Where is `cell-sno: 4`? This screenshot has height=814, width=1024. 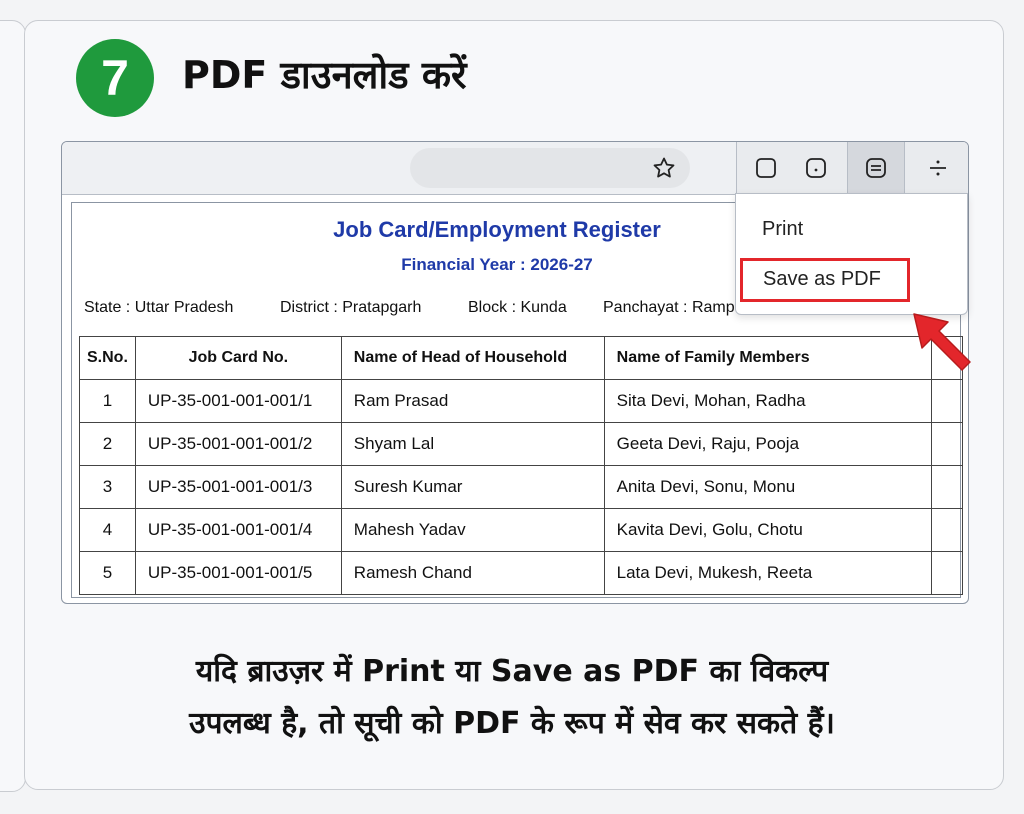 cell-sno: 4 is located at coordinates (107, 530).